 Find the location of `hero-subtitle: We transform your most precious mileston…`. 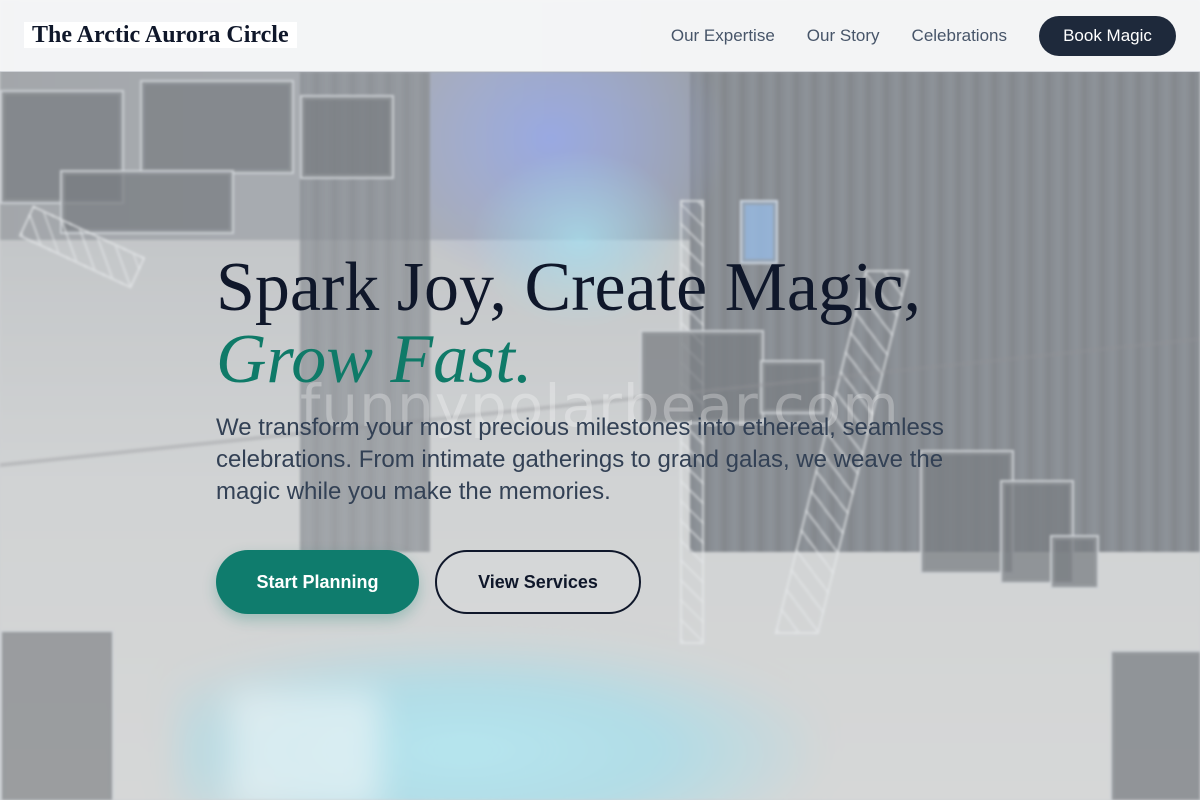

hero-subtitle: We transform your most precious mileston… is located at coordinates (580, 459).